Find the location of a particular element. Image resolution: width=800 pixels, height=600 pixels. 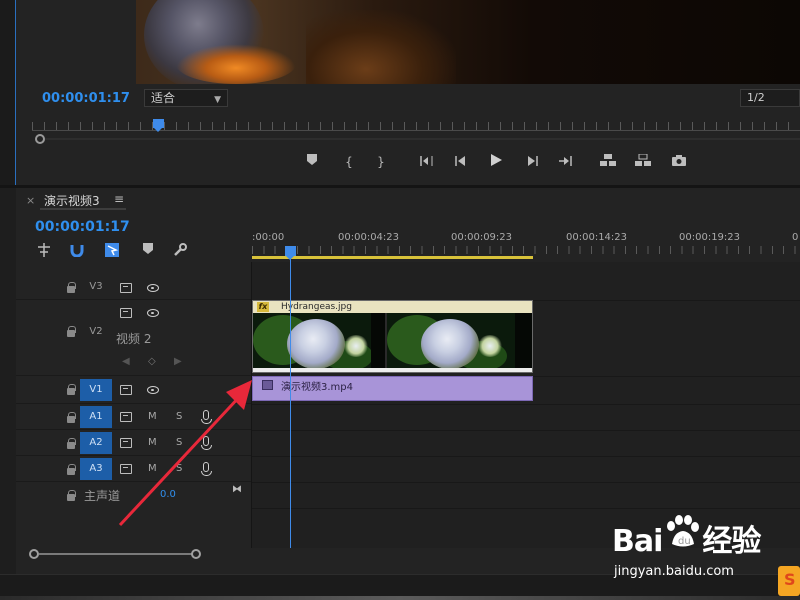

extract-icon is located at coordinates (643, 162).